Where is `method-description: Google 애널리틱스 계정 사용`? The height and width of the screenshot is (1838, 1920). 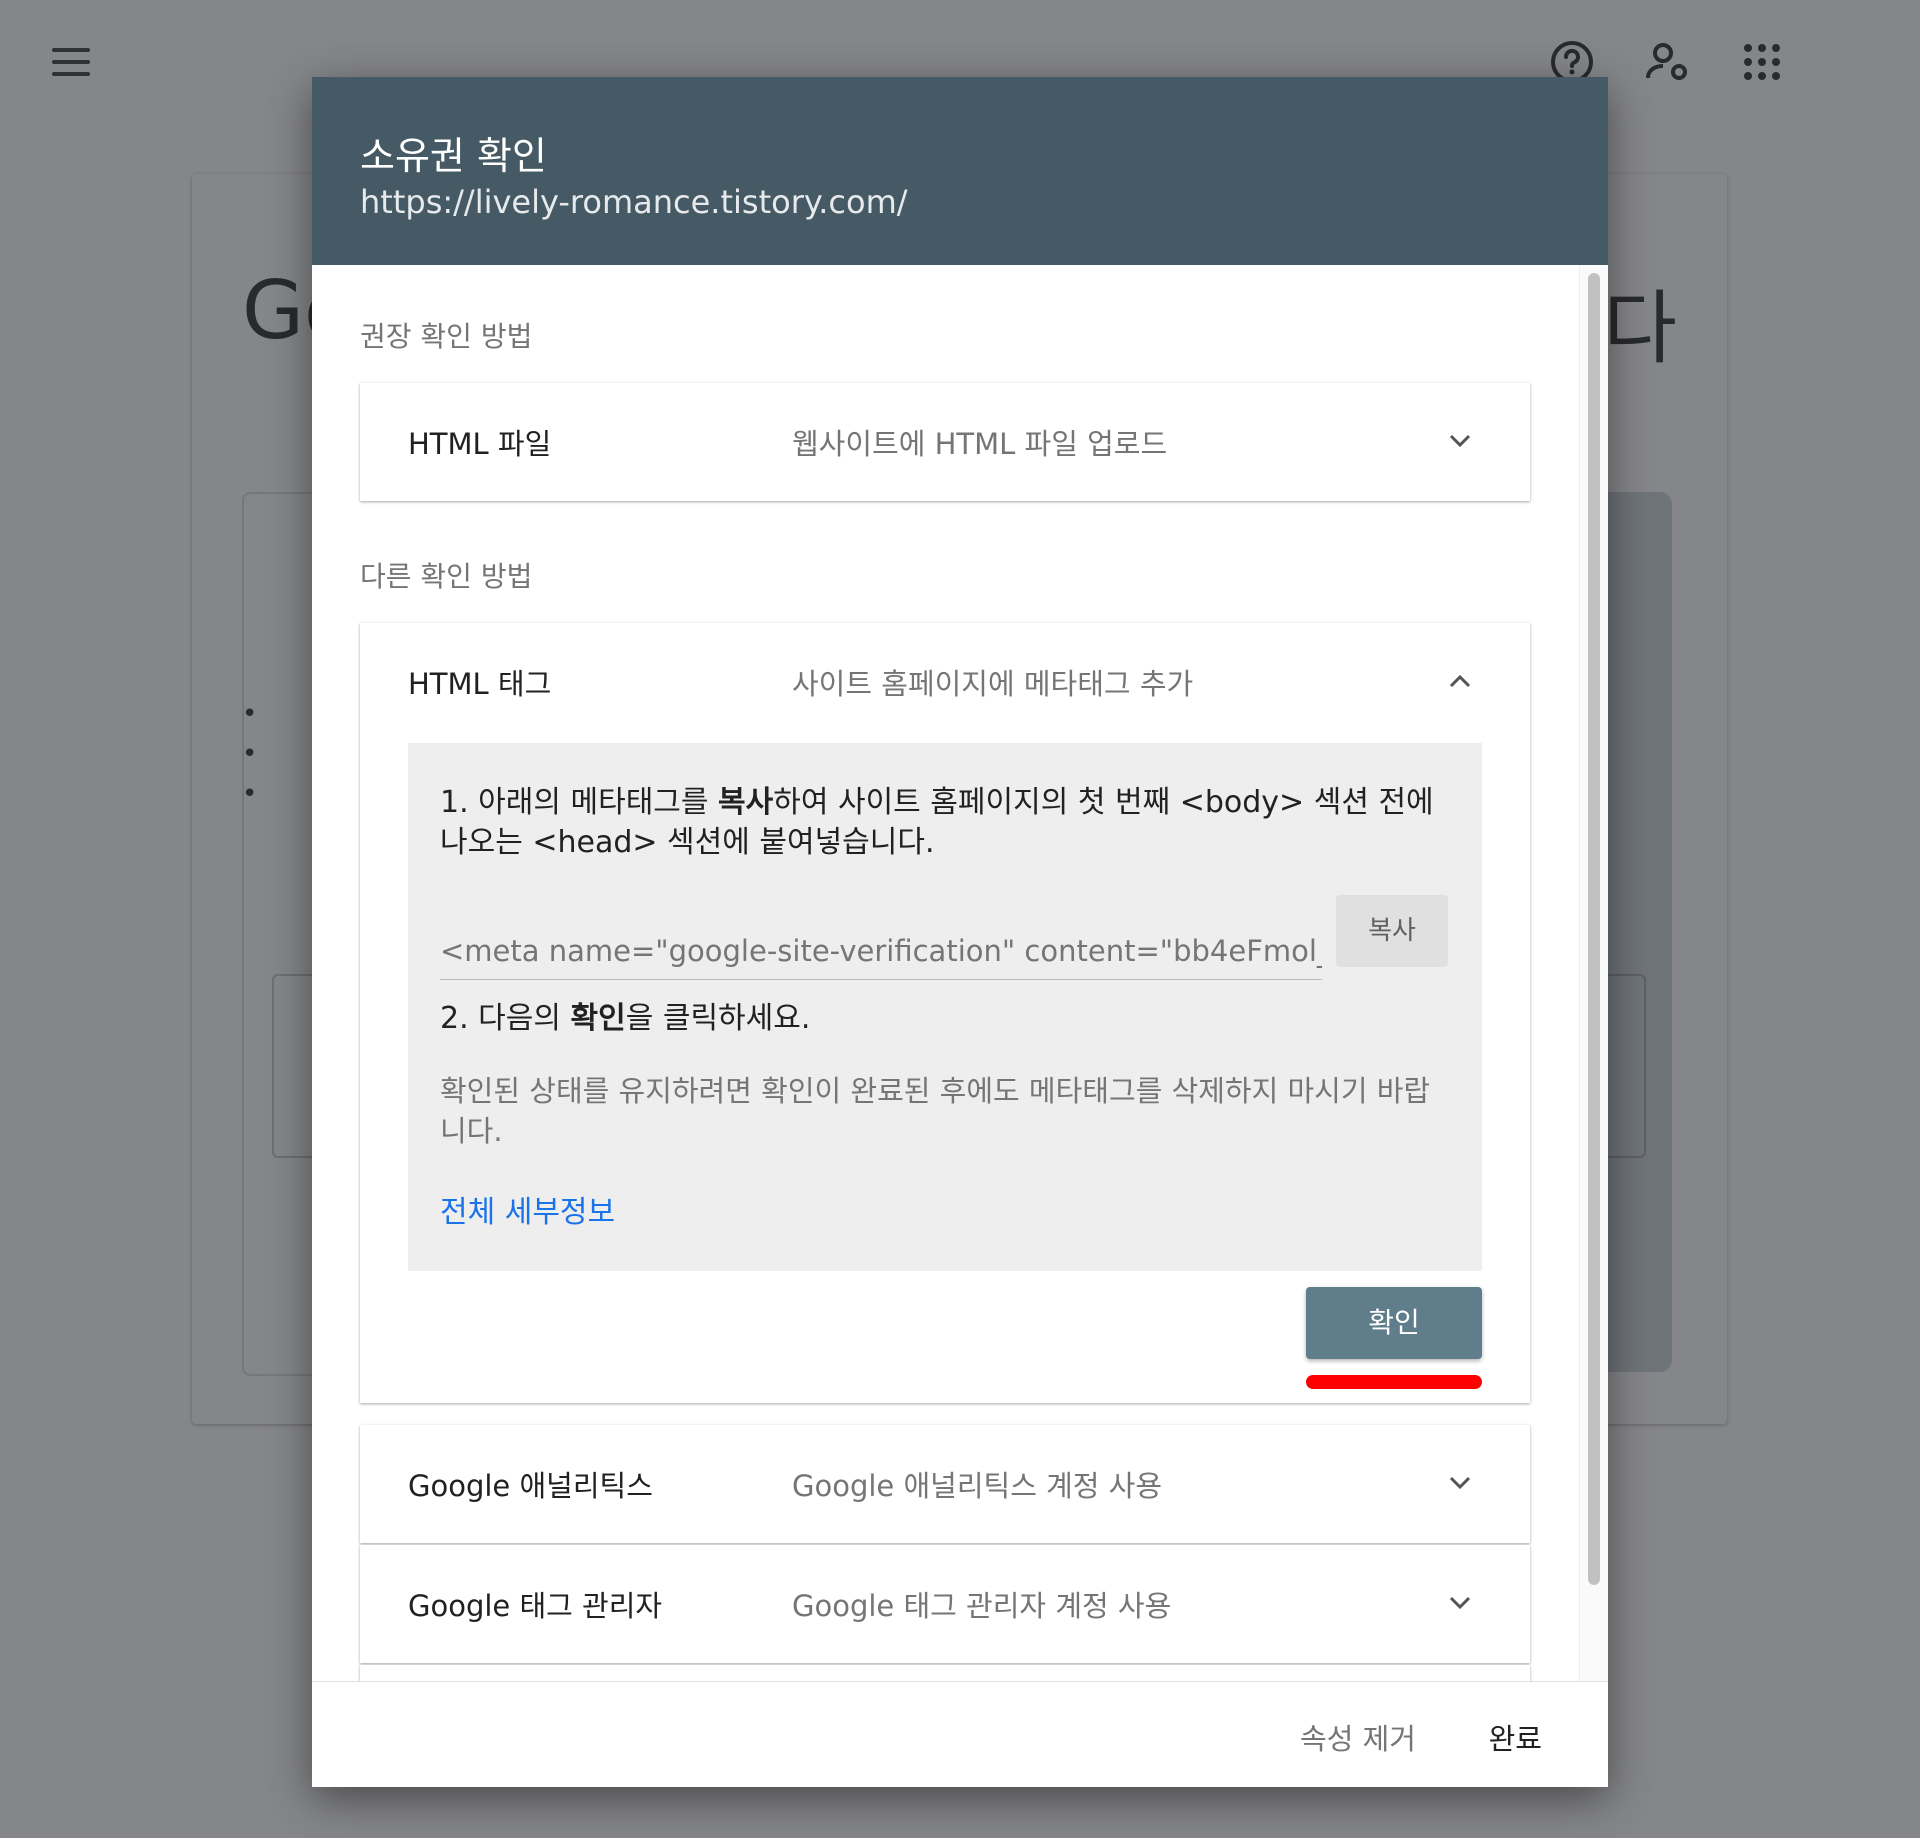 method-description: Google 애널리틱스 계정 사용 is located at coordinates (977, 1486).